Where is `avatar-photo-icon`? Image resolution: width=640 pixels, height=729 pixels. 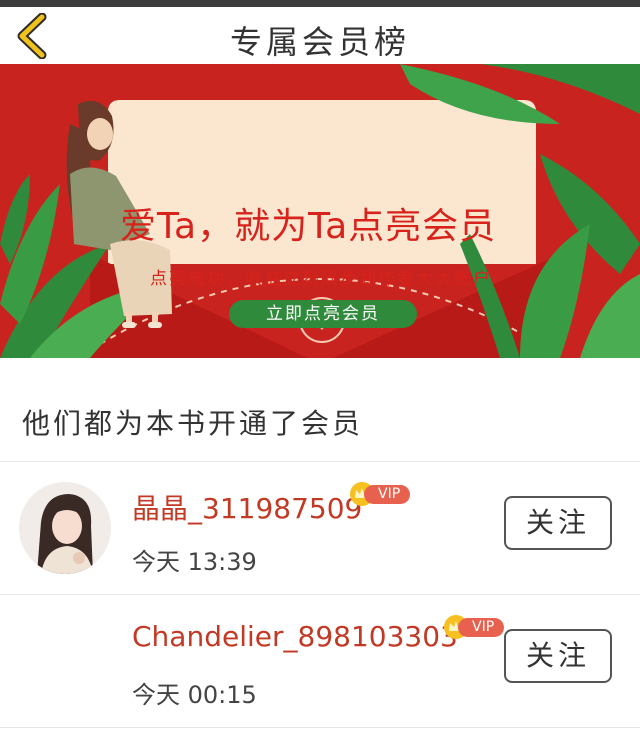 avatar-photo-icon is located at coordinates (65, 528).